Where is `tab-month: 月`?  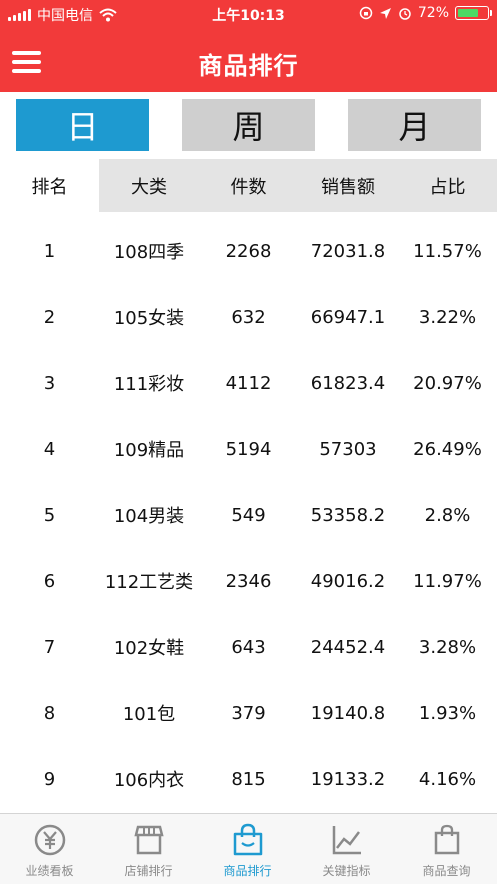
tab-month: 月 is located at coordinates (414, 125).